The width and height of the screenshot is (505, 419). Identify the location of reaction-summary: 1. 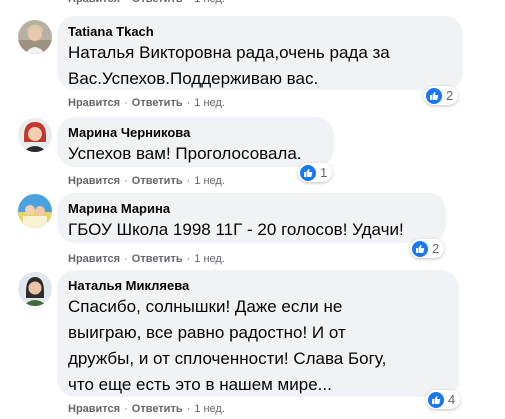
(315, 172).